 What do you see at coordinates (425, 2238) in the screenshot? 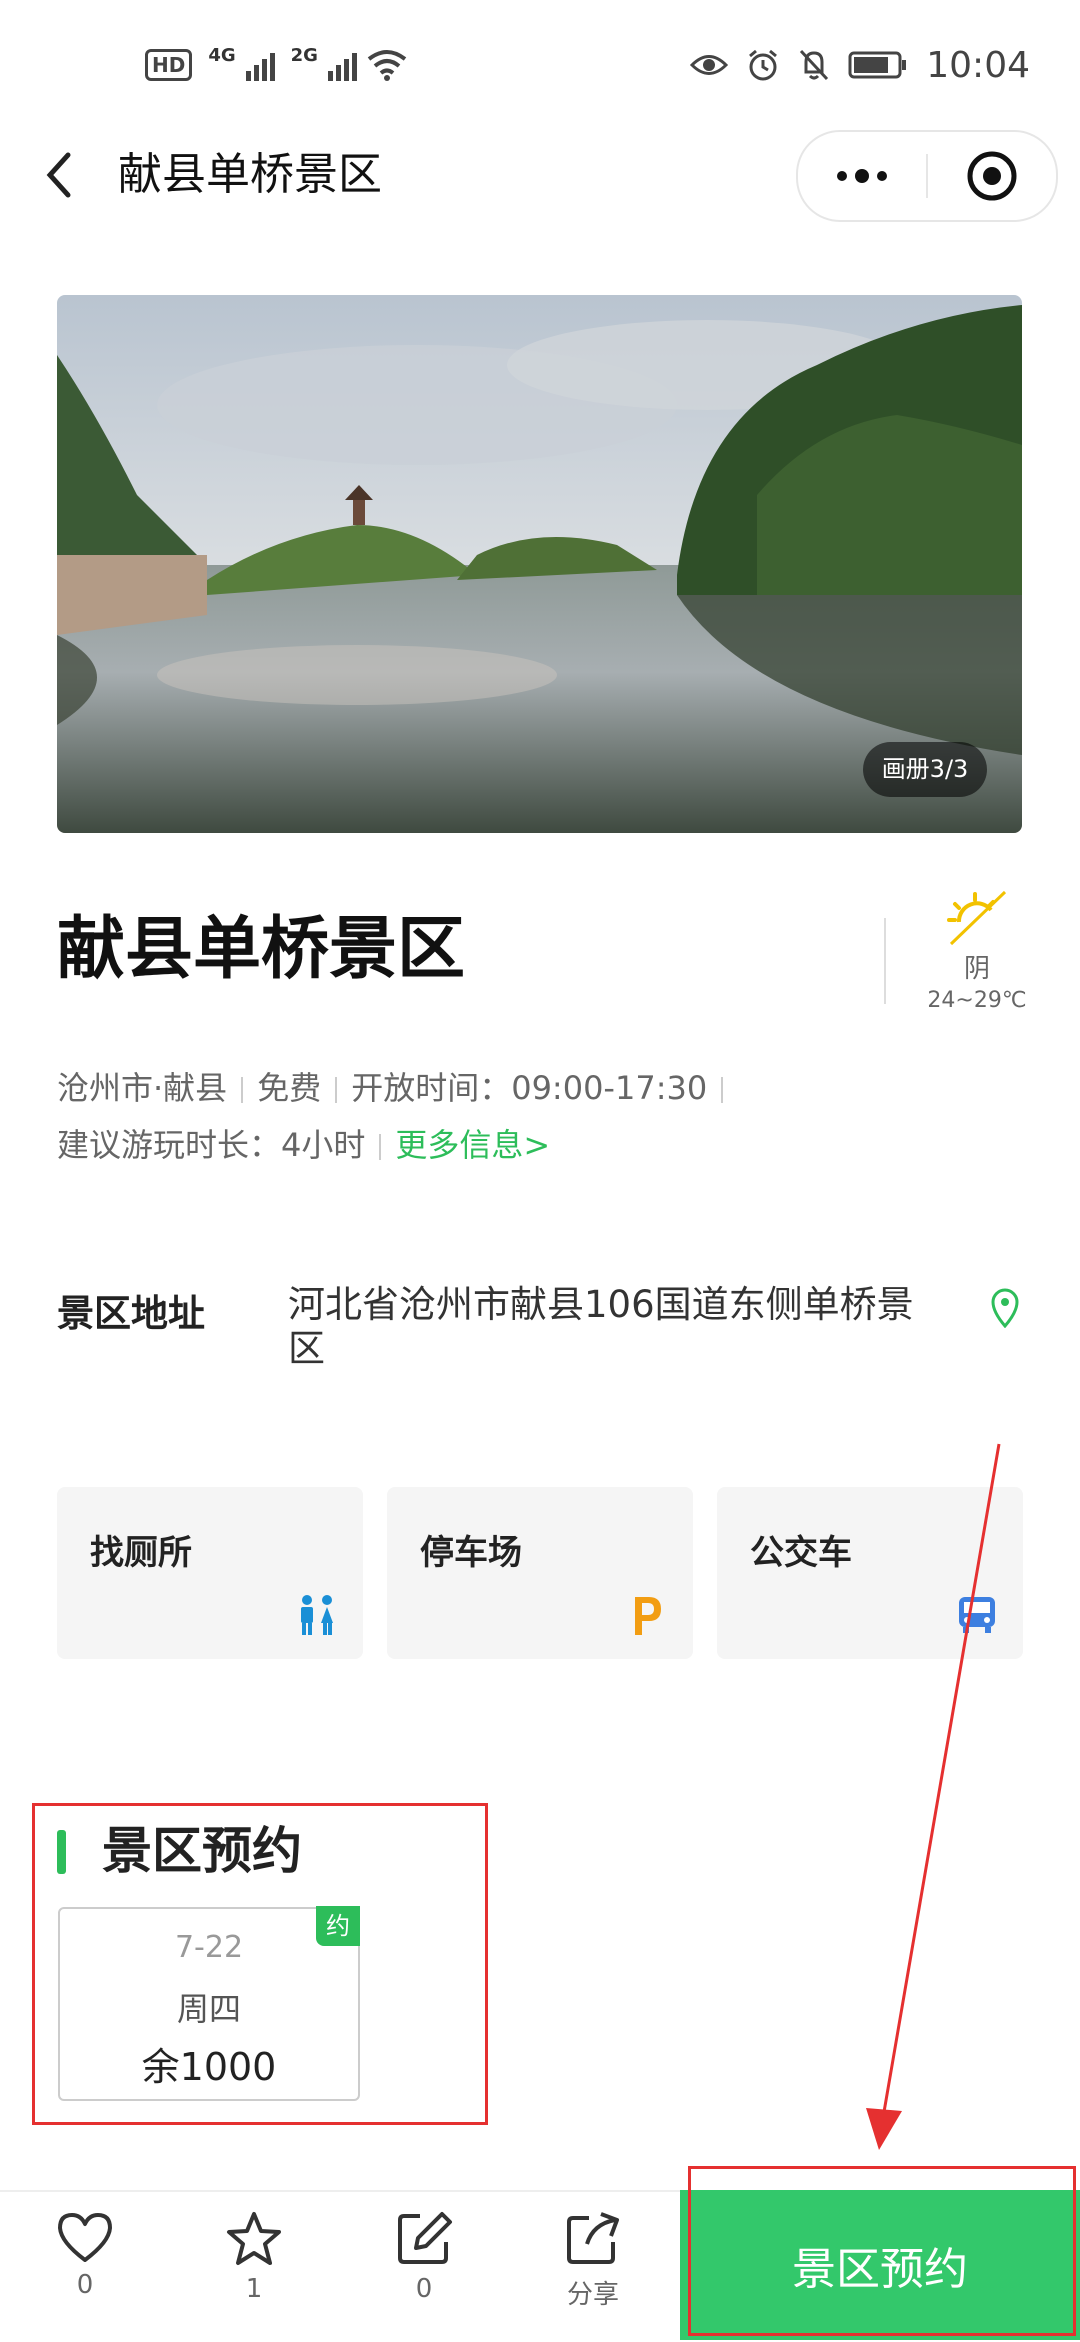
I see `edit-icon` at bounding box center [425, 2238].